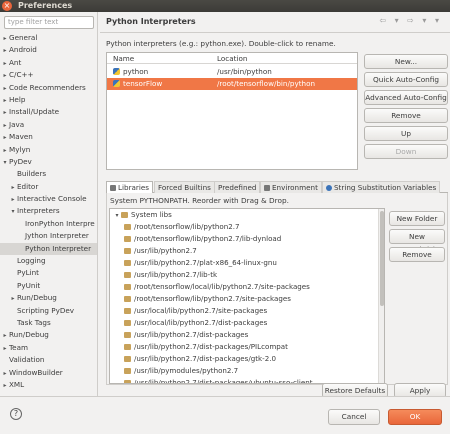 The width and height of the screenshot is (450, 434). I want to click on sidebar-item-label: Ant, so click(15, 62).